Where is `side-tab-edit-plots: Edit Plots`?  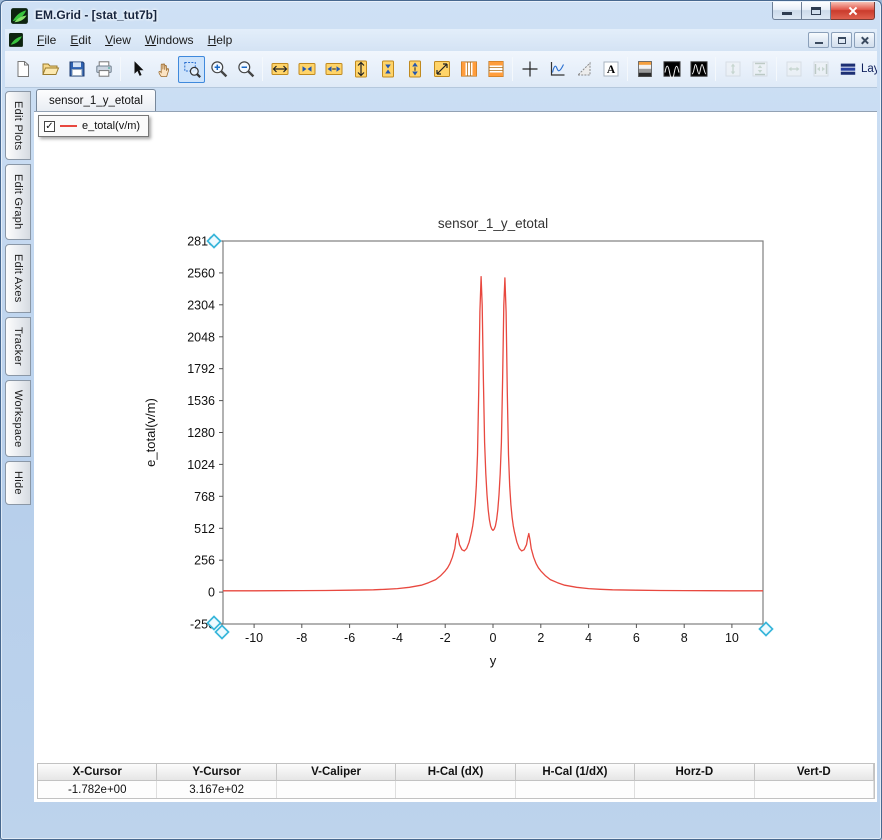 side-tab-edit-plots: Edit Plots is located at coordinates (18, 126).